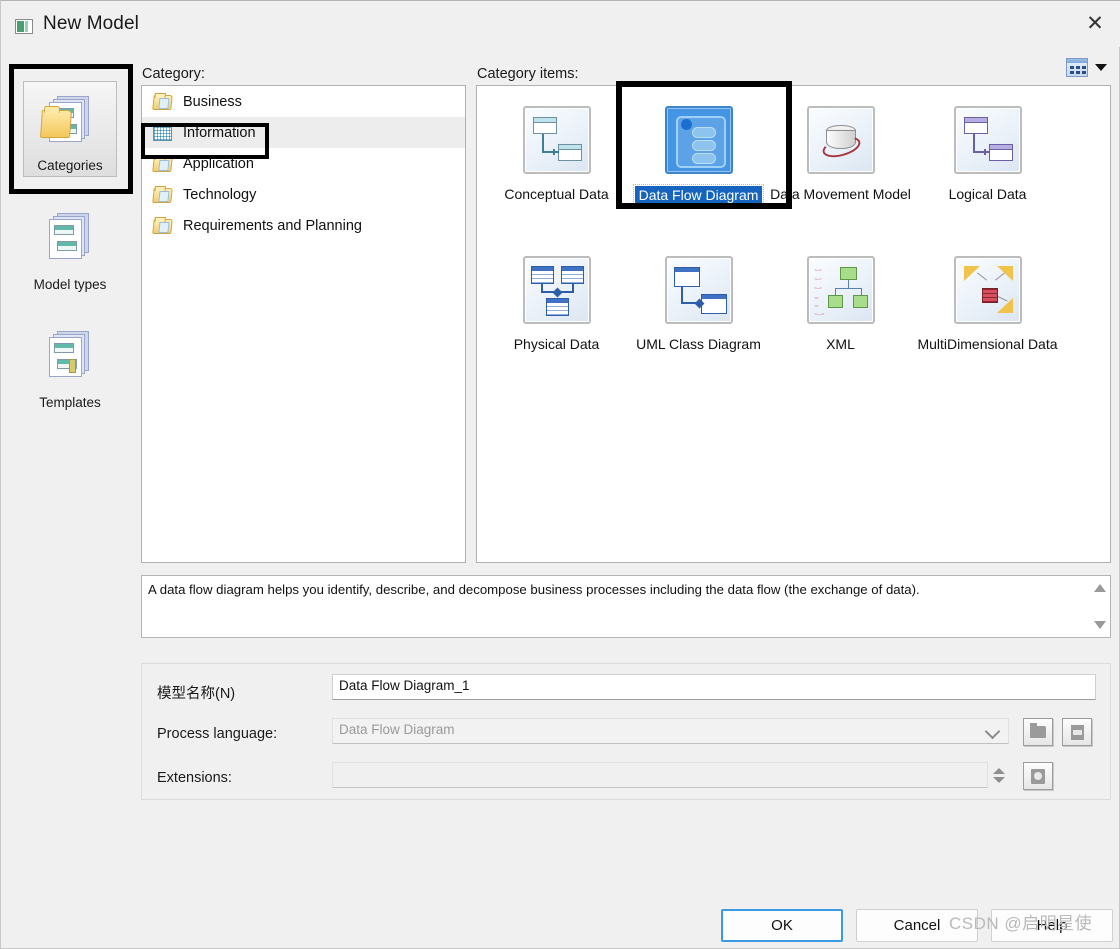 The height and width of the screenshot is (949, 1120). Describe the element at coordinates (987, 194) in the screenshot. I see `grid-item-label: Logical Data` at that location.